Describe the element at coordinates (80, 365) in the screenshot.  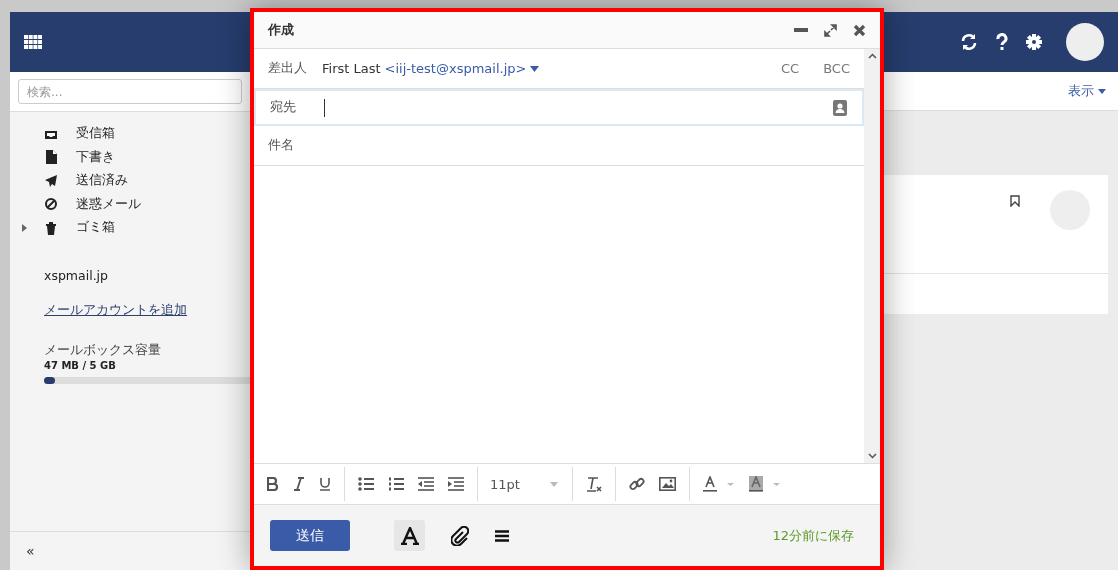
I see `quota-usage: 47 MB / 5 GB` at that location.